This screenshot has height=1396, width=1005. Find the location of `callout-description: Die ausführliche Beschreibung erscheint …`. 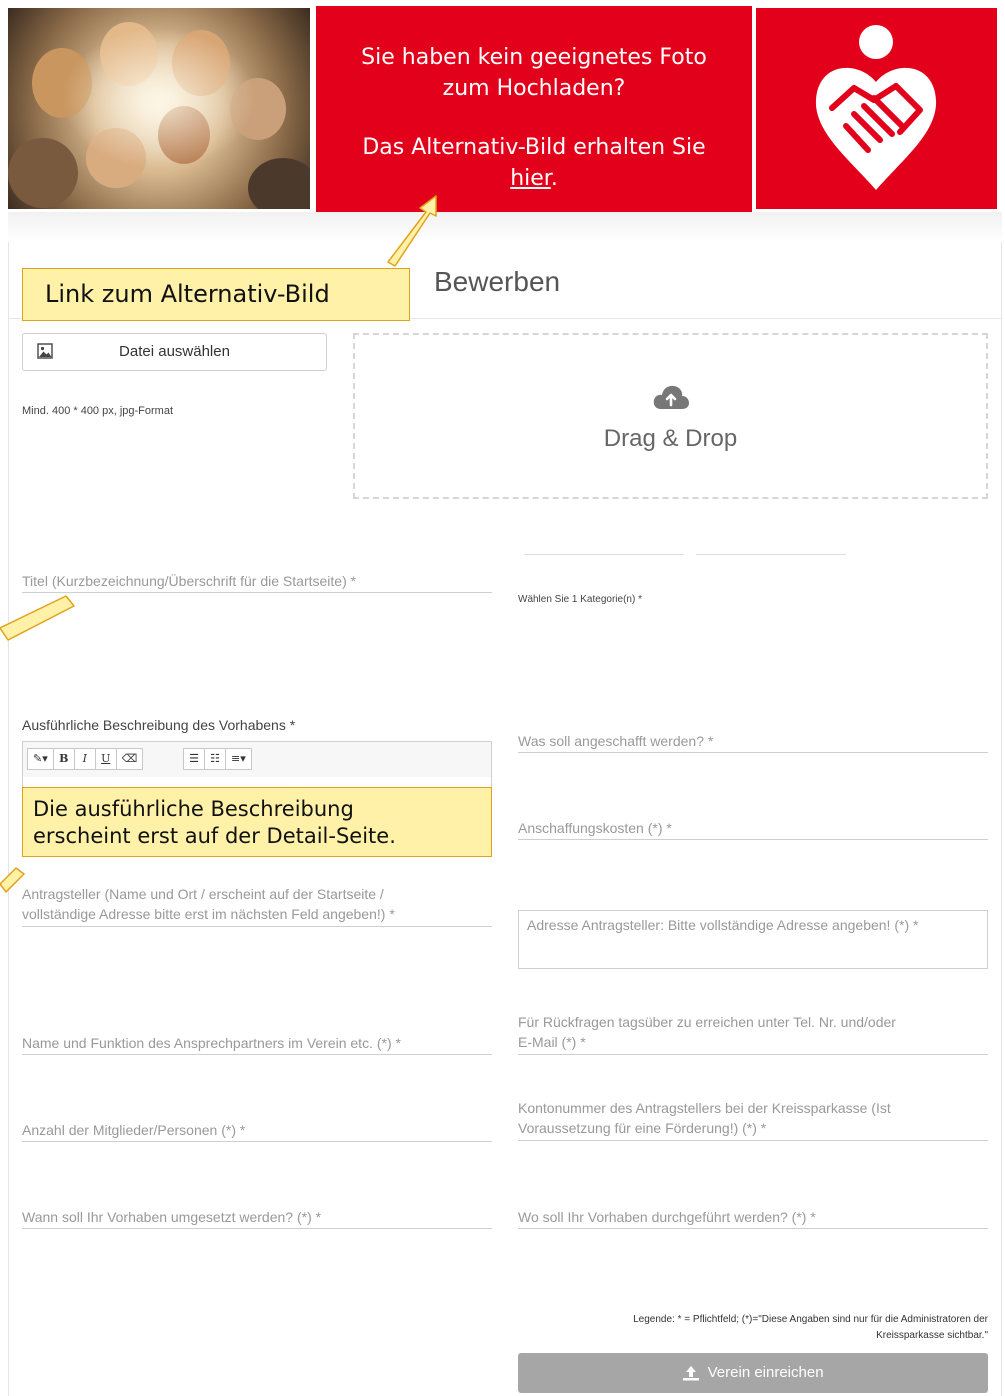

callout-description: Die ausführliche Beschreibung erscheint … is located at coordinates (257, 822).